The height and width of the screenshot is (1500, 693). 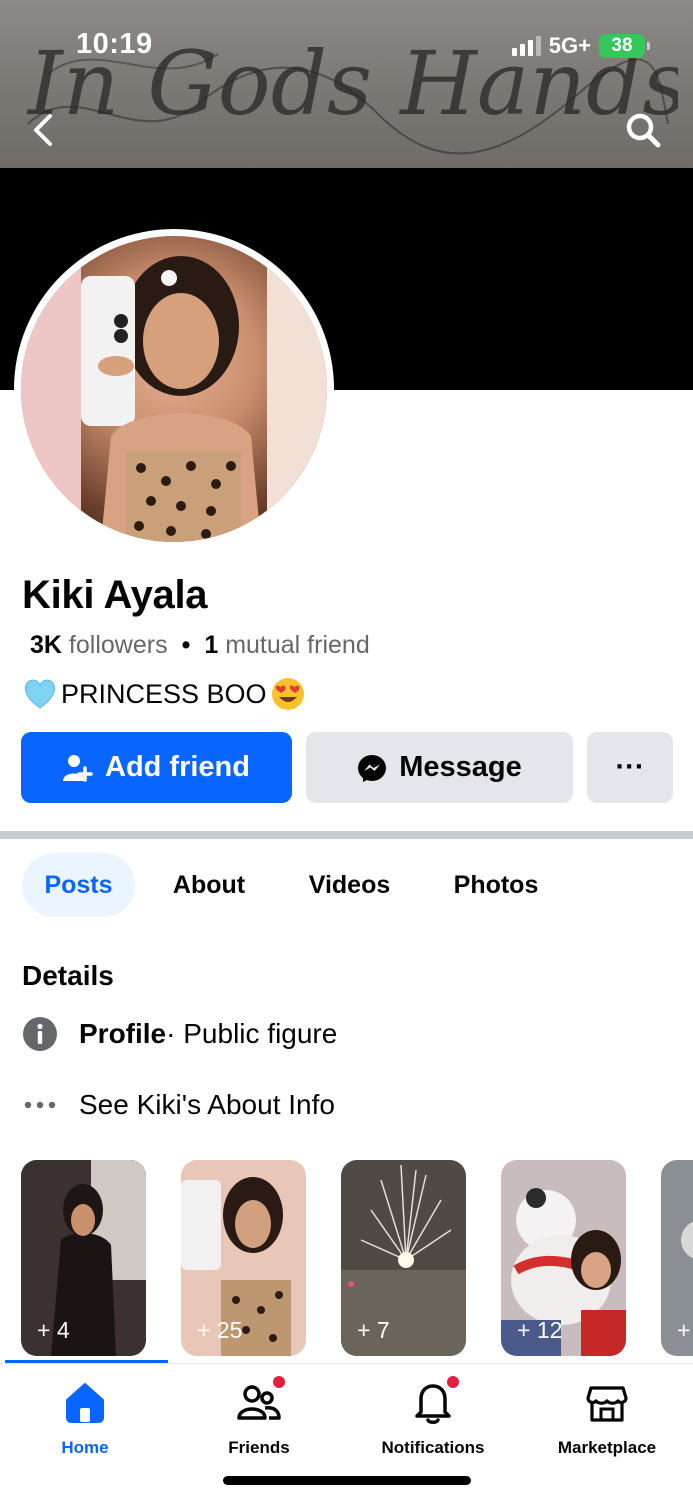 What do you see at coordinates (78, 885) in the screenshot?
I see `tab-posts: Posts` at bounding box center [78, 885].